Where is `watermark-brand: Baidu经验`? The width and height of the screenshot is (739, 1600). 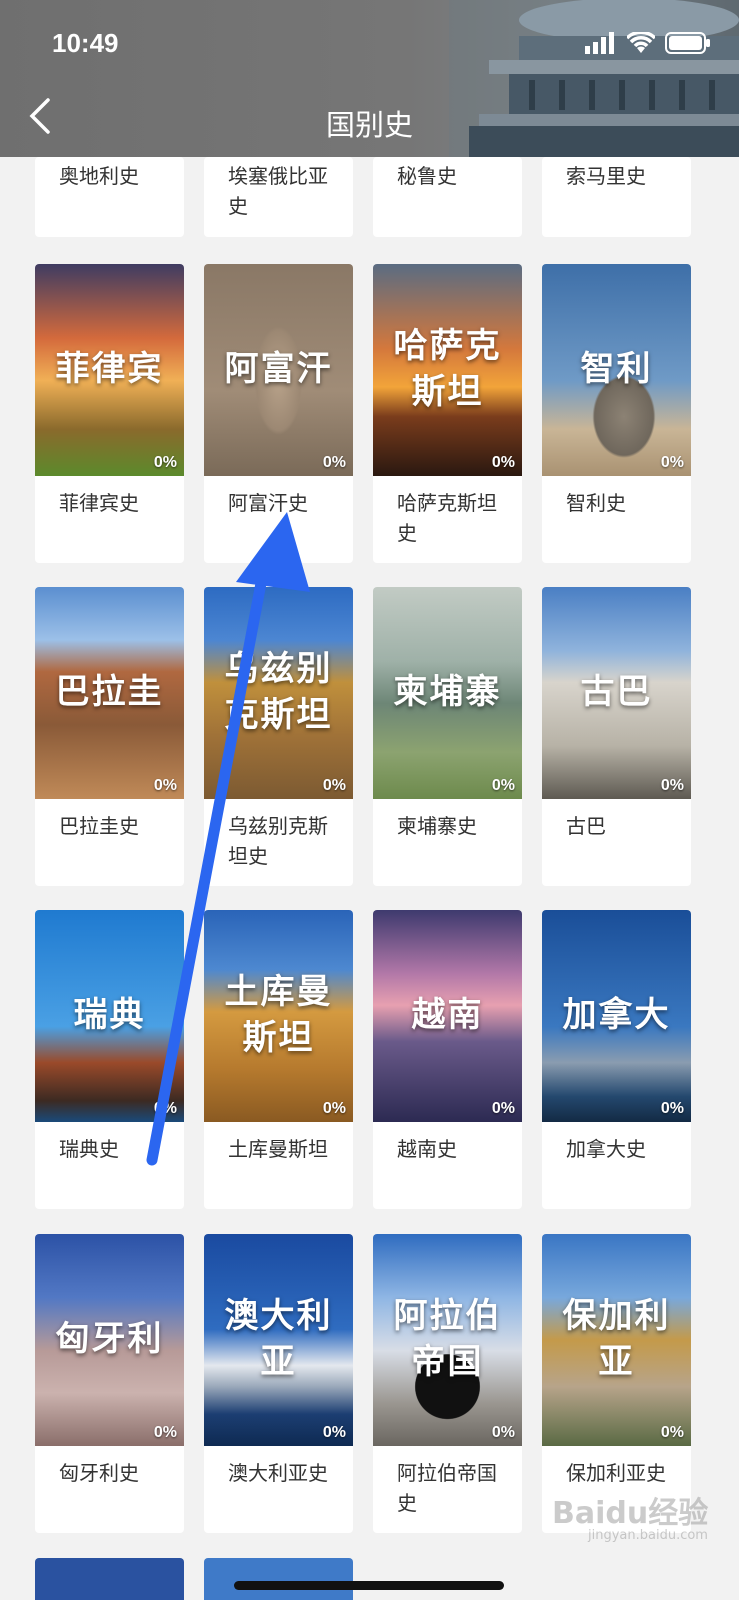 watermark-brand: Baidu经验 is located at coordinates (630, 1513).